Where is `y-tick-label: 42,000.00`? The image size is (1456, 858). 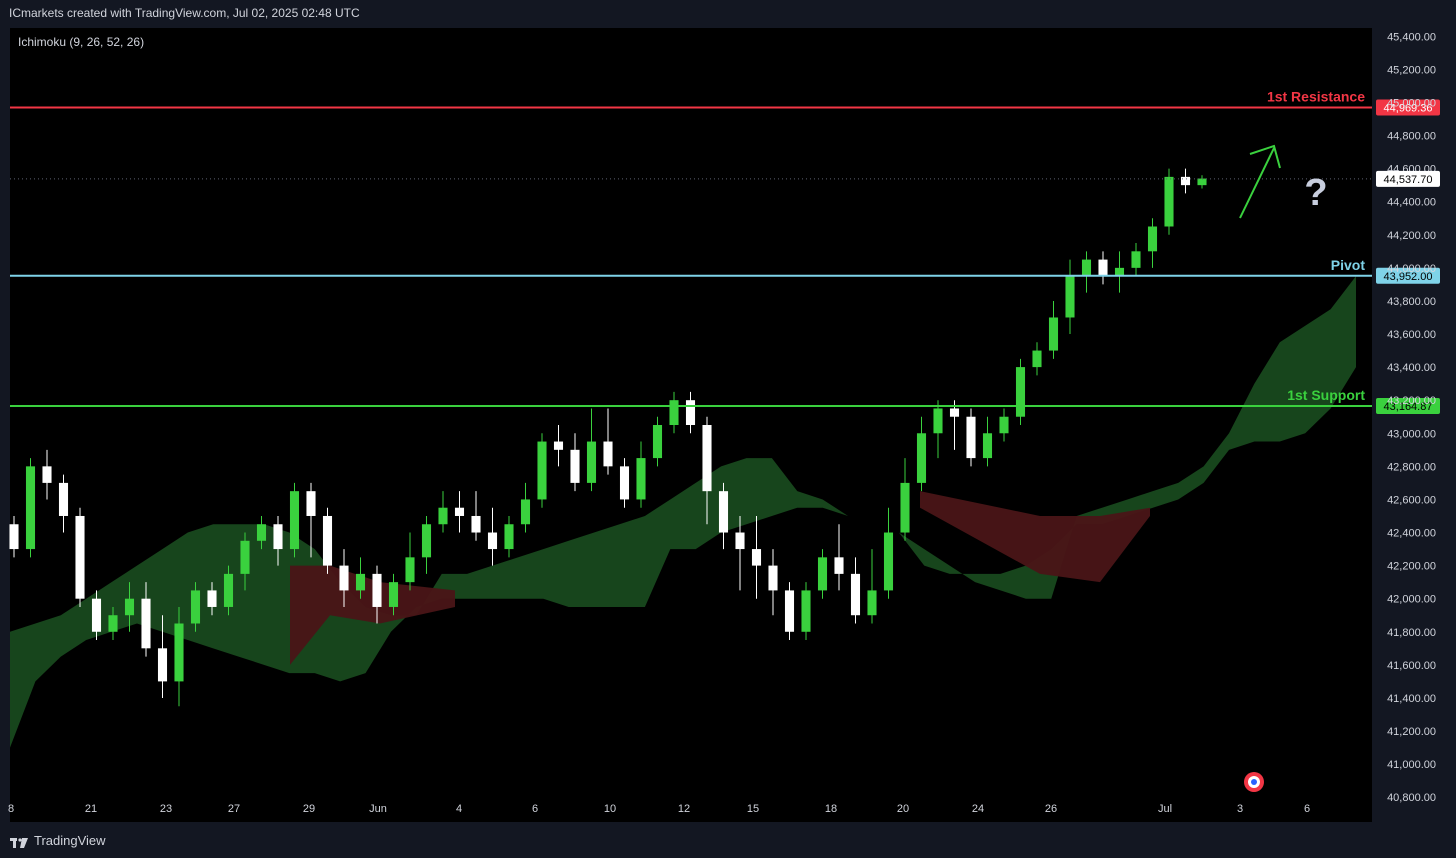
y-tick-label: 42,000.00 is located at coordinates (1411, 600).